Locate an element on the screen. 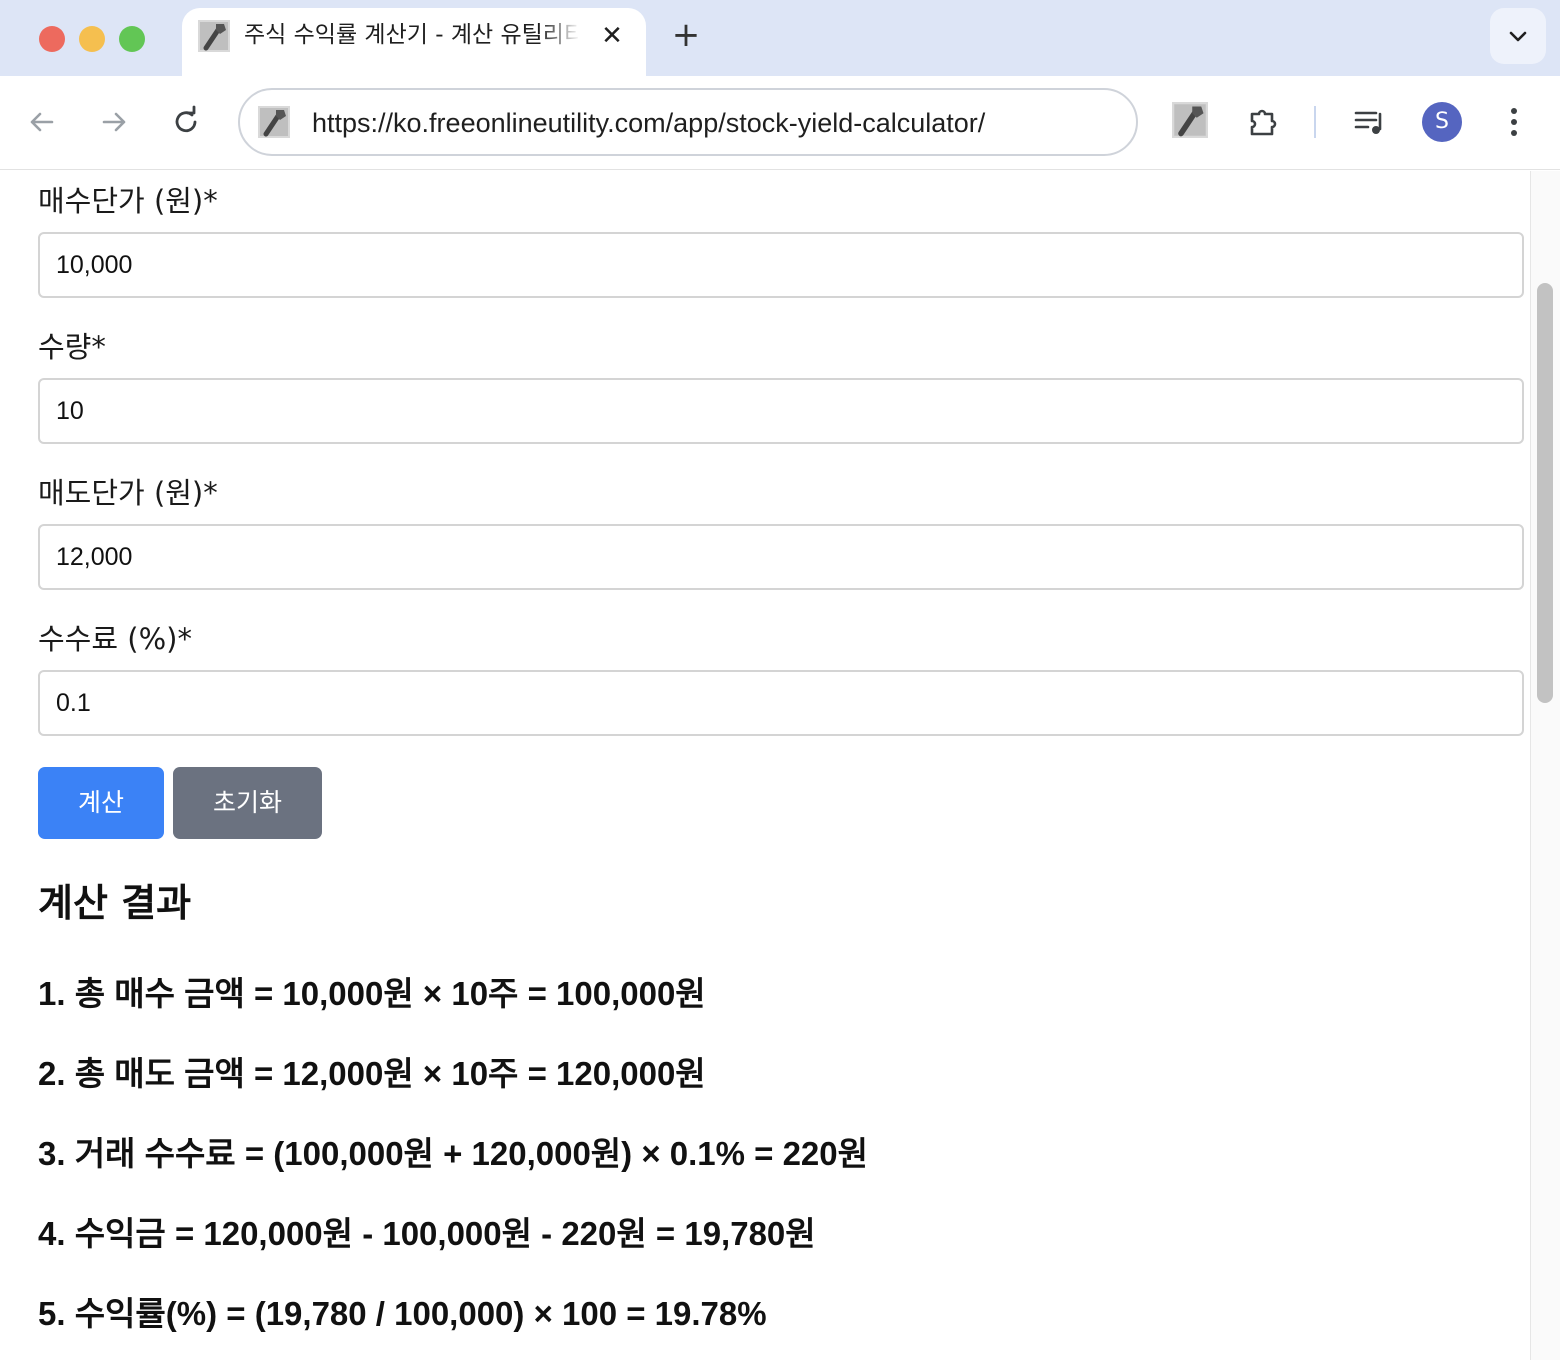 The image size is (1560, 1360). extensions-puzzle-icon is located at coordinates (1263, 122).